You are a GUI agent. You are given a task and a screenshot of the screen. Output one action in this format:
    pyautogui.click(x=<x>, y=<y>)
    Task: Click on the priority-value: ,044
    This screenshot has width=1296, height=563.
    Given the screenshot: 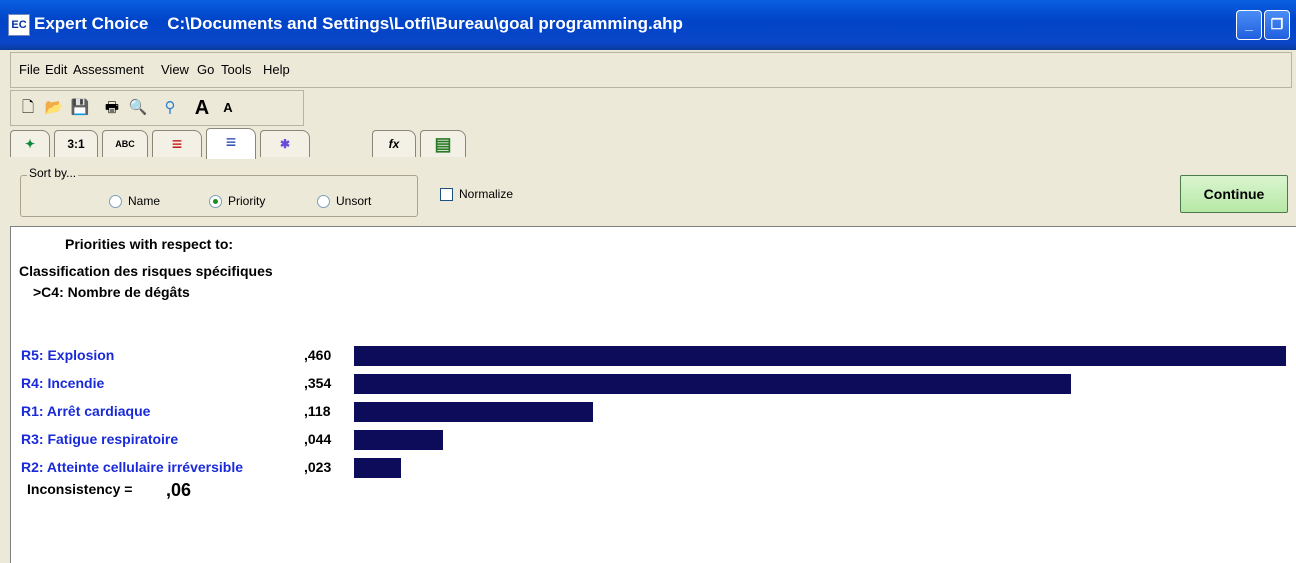 What is the action you would take?
    pyautogui.click(x=318, y=439)
    